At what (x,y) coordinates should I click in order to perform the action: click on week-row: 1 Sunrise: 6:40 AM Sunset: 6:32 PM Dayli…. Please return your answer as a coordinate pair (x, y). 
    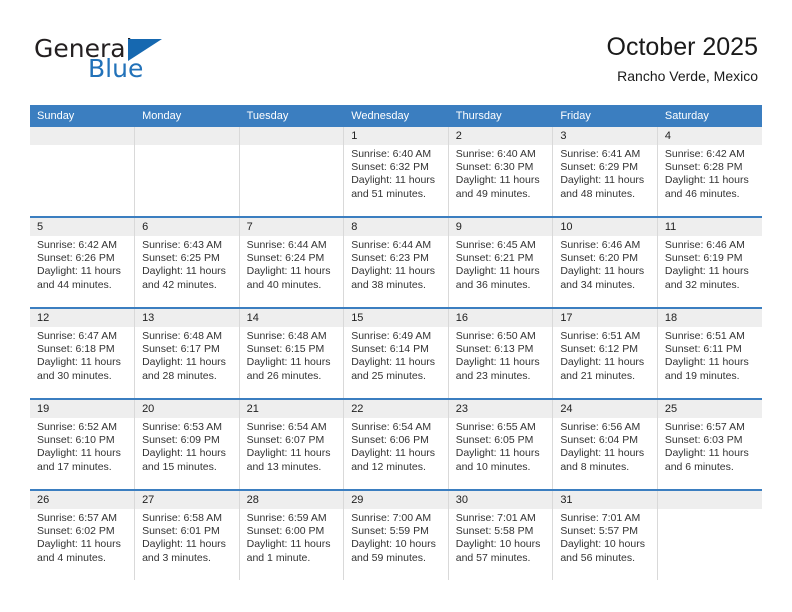
    Looking at the image, I should click on (396, 172).